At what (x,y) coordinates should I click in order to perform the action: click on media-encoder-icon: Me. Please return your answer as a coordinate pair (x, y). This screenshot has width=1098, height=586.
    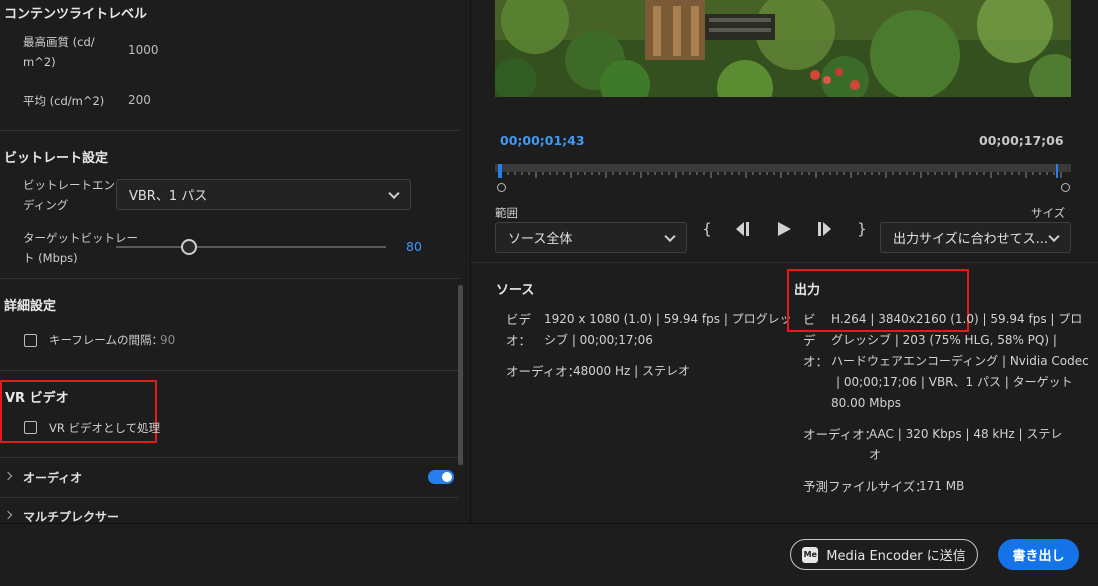
    Looking at the image, I should click on (810, 554).